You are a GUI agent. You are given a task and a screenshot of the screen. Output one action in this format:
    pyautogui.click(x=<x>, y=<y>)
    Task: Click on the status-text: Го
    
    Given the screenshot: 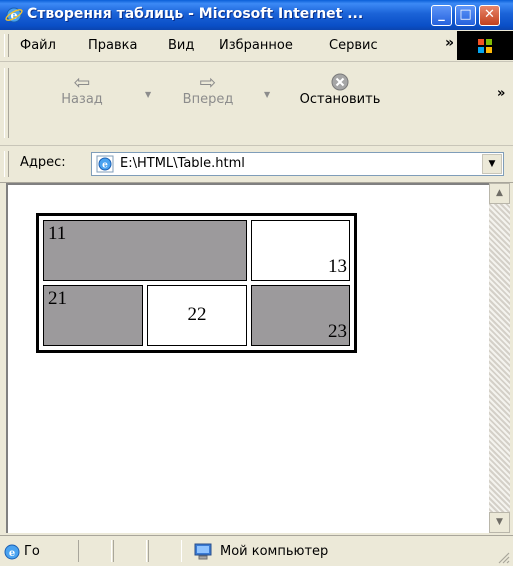 What is the action you would take?
    pyautogui.click(x=32, y=551)
    